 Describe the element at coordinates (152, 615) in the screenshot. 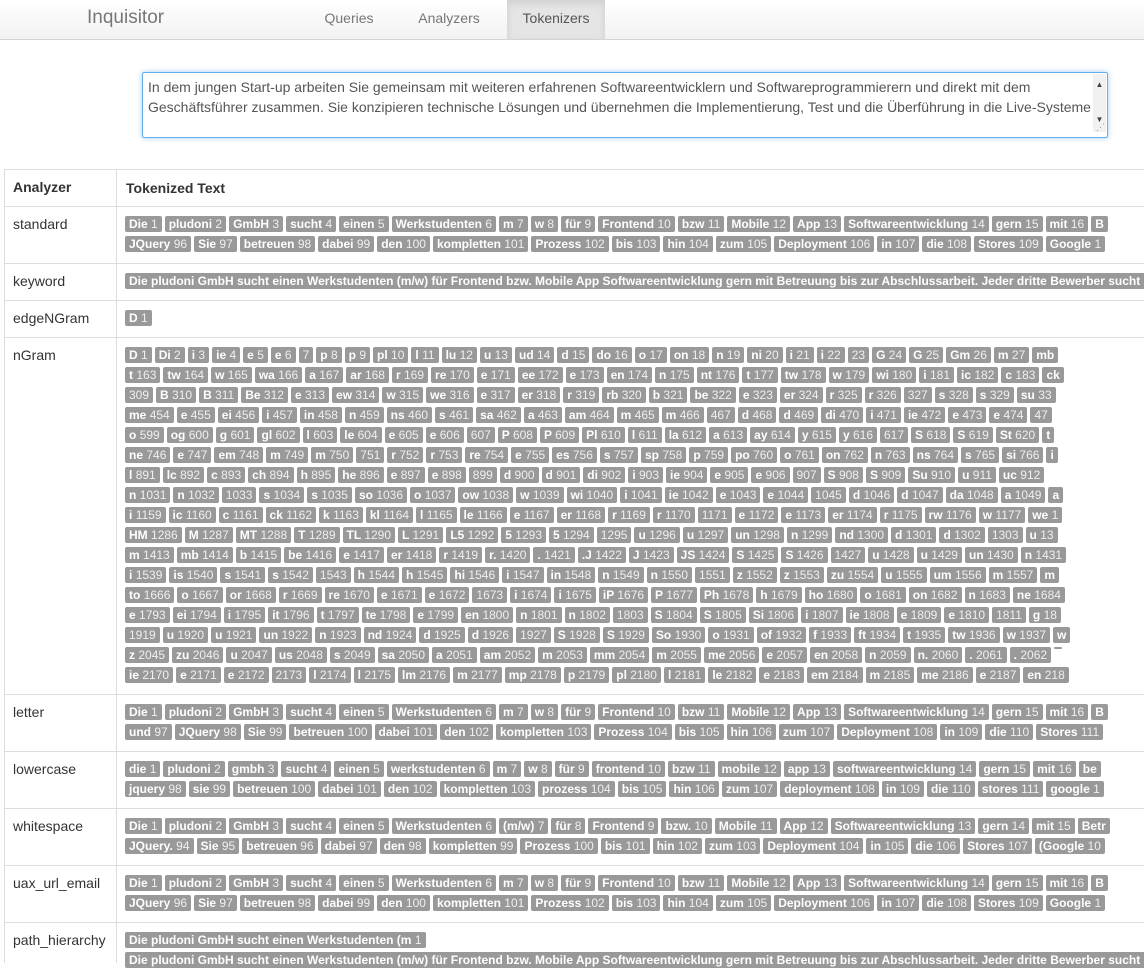

I see `token-position: 1793` at that location.